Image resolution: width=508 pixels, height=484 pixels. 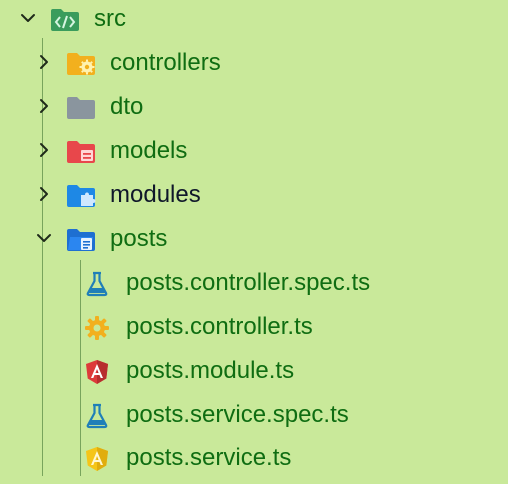 I want to click on tree-label-modules: modules, so click(x=155, y=194).